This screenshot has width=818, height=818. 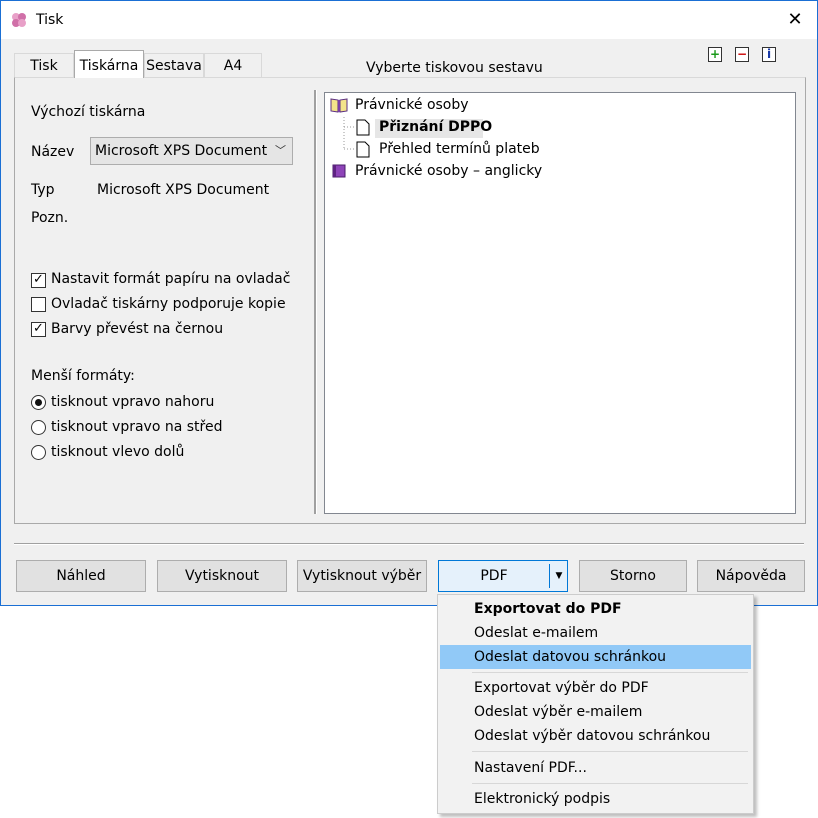 What do you see at coordinates (454, 68) in the screenshot?
I see `report-tree-heading: Vyberte tiskovou sestavu` at bounding box center [454, 68].